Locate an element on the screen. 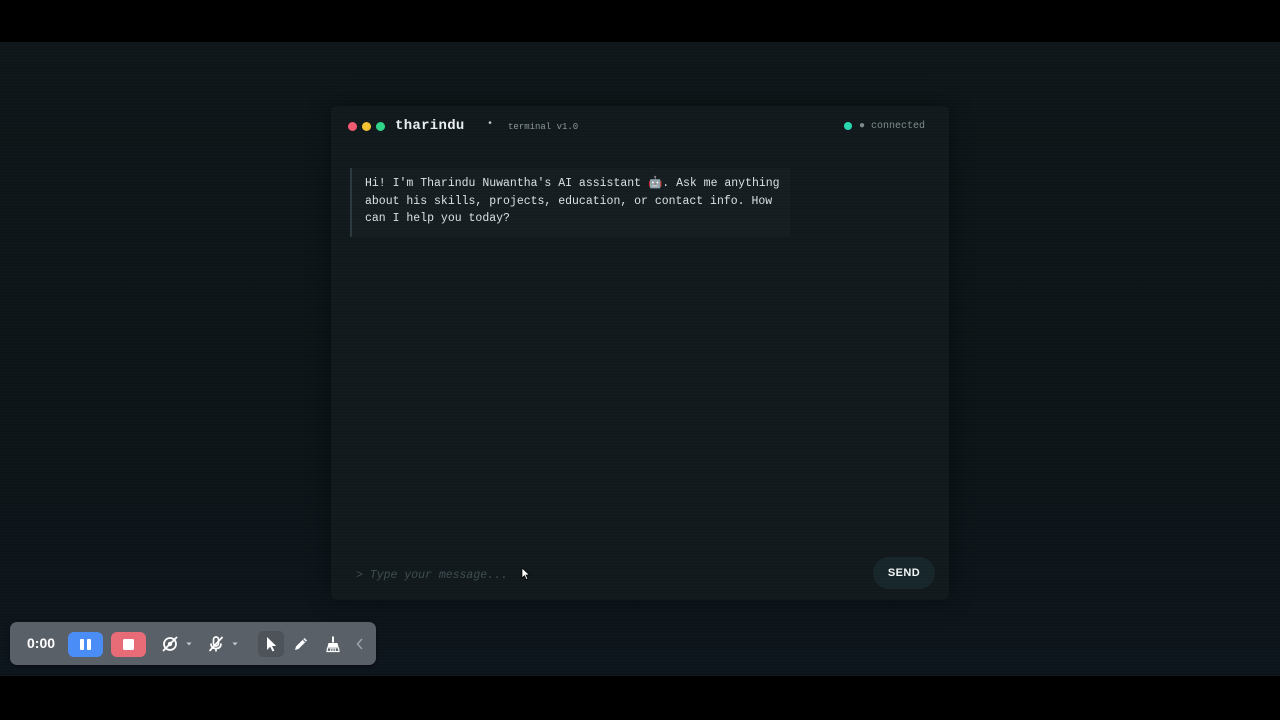 This screenshot has height=720, width=1280. window-minimize-dot is located at coordinates (366, 126).